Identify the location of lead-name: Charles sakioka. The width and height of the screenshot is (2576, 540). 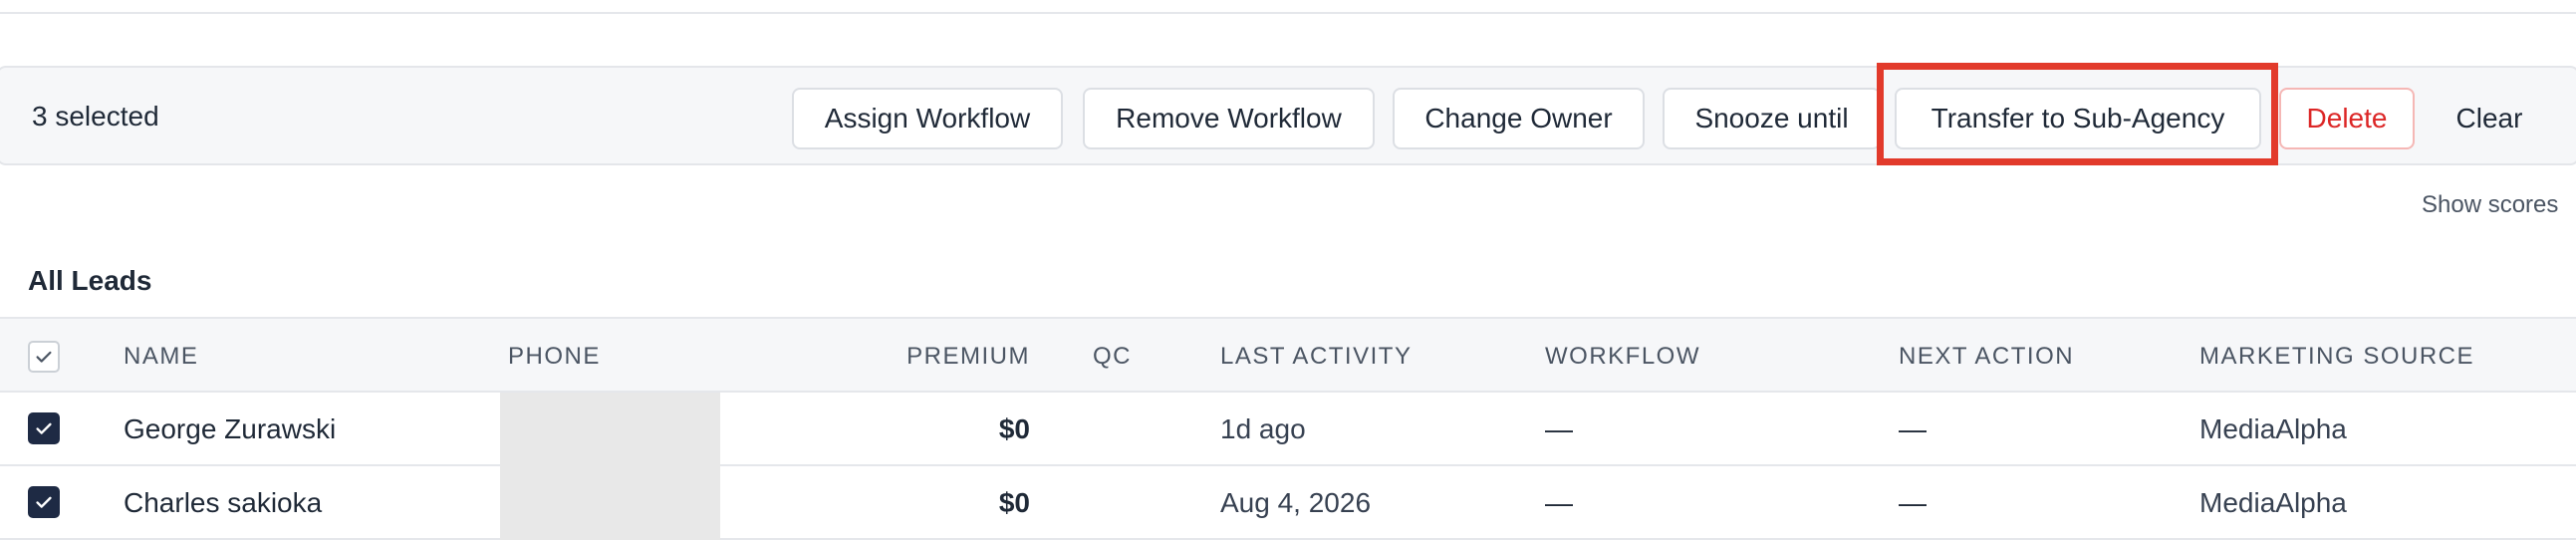
(223, 503).